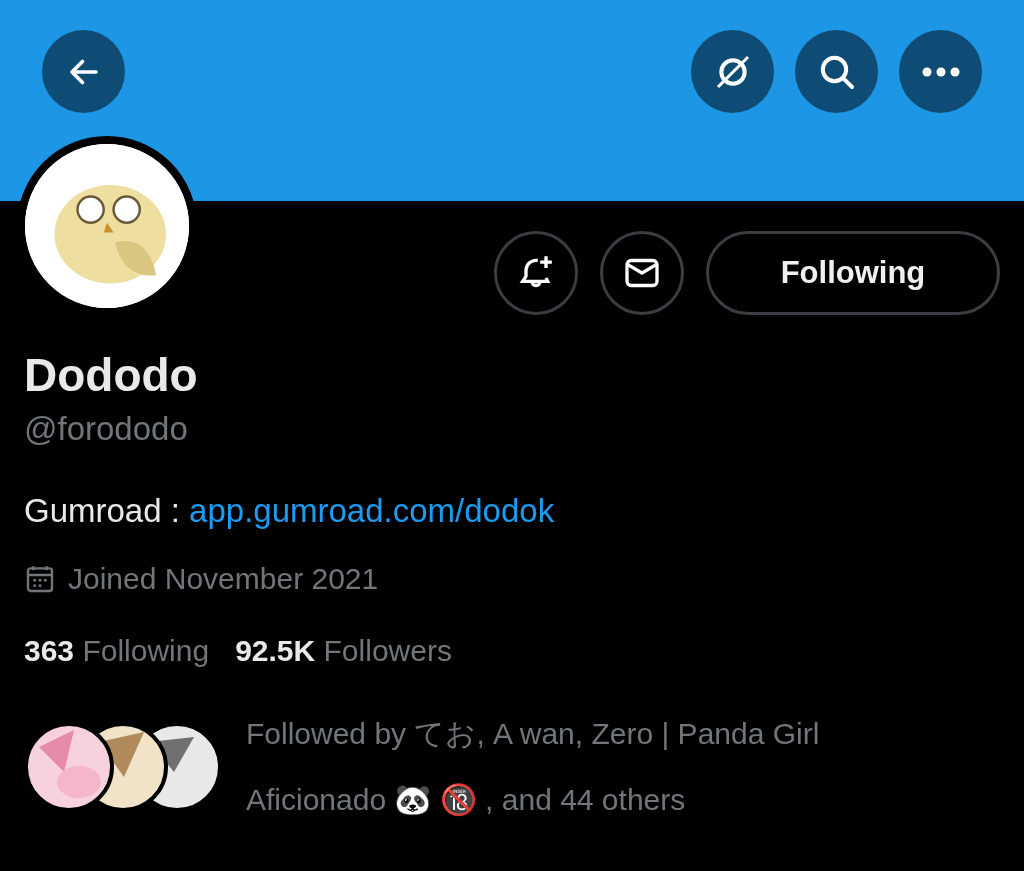  I want to click on more-icon, so click(940, 71).